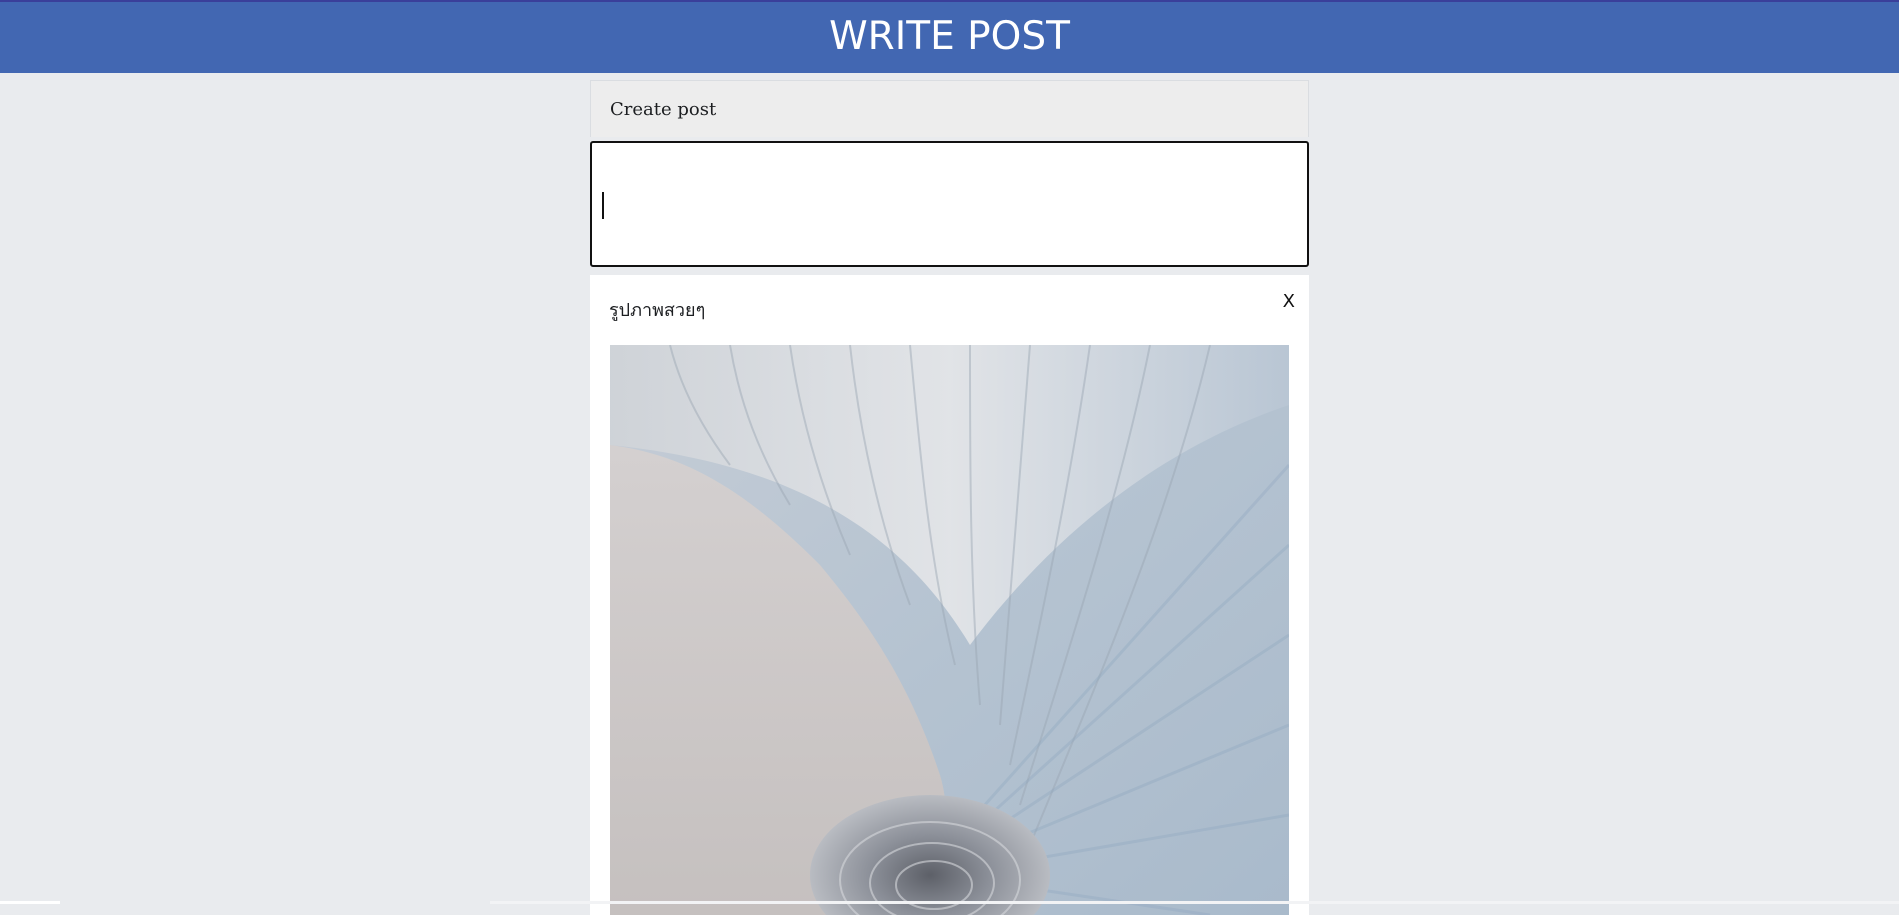 This screenshot has height=915, width=1899. Describe the element at coordinates (657, 310) in the screenshot. I see `image-caption: รูปภาพสวยๆ` at that location.